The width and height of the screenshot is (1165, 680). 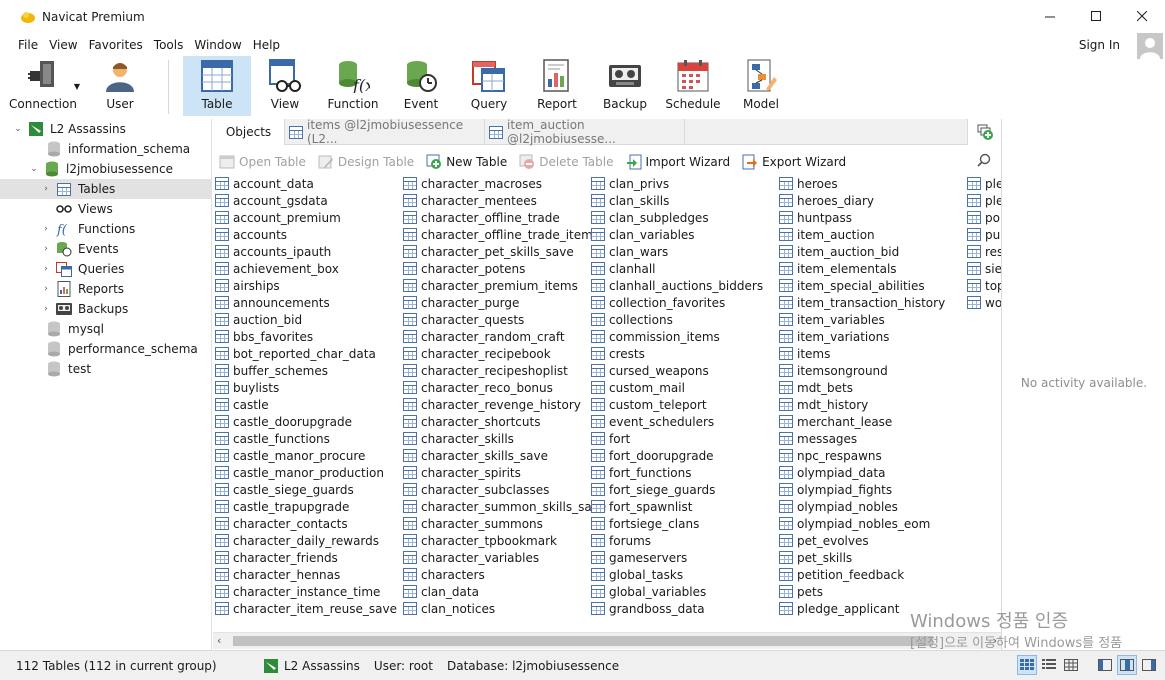 I want to click on table-list-item: ple, so click(x=984, y=200).